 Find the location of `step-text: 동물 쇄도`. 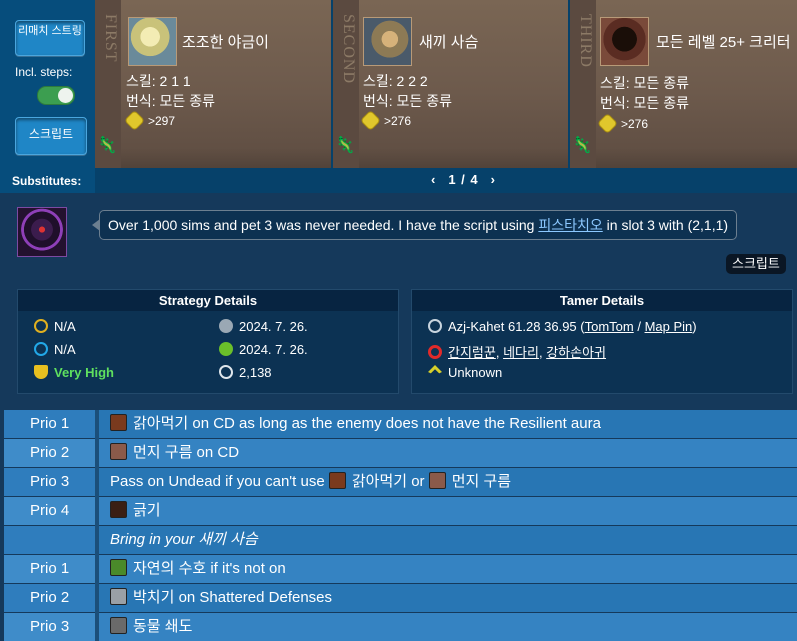

step-text: 동물 쇄도 is located at coordinates (151, 627).